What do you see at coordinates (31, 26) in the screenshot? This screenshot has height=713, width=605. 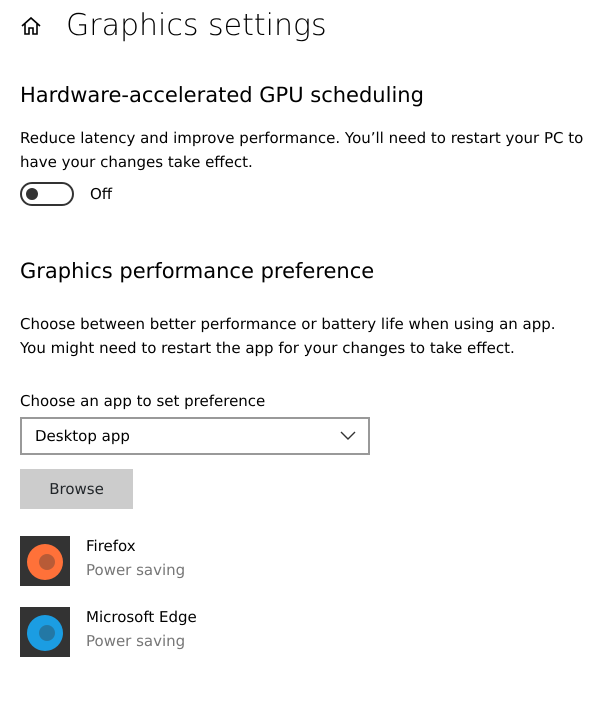 I see `home-icon` at bounding box center [31, 26].